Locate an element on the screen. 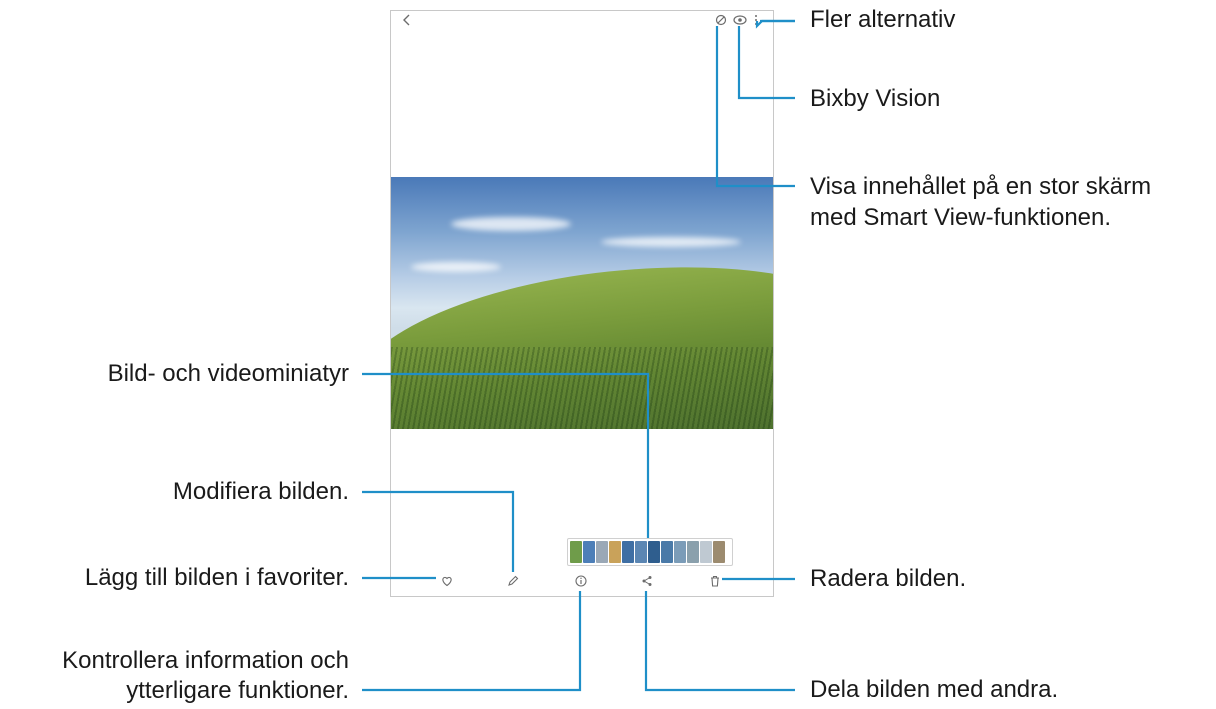 The image size is (1216, 709). label-edit: Modifiera bilden. is located at coordinates (260, 491).